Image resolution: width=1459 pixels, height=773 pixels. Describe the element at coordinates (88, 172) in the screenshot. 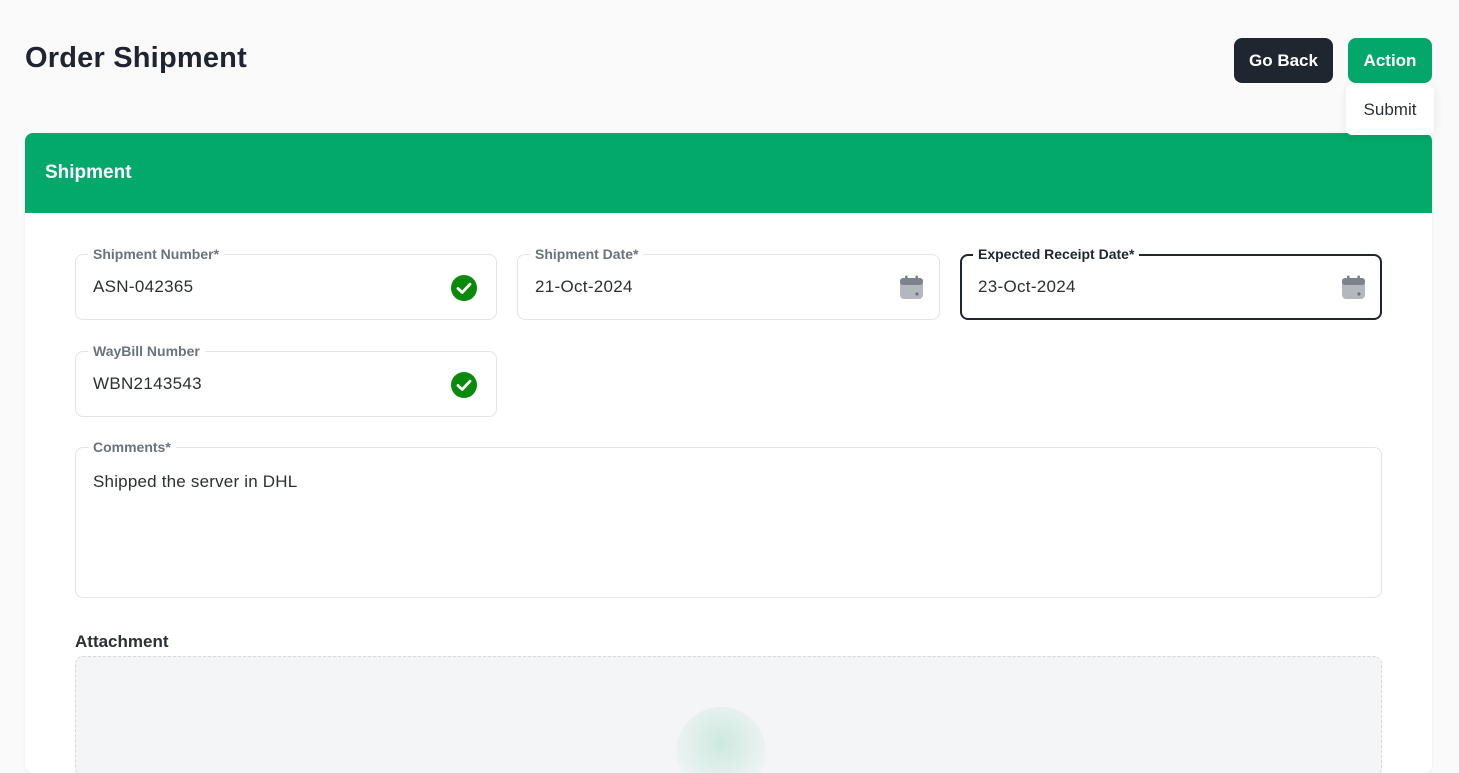

I see `card-title: Shipment` at that location.